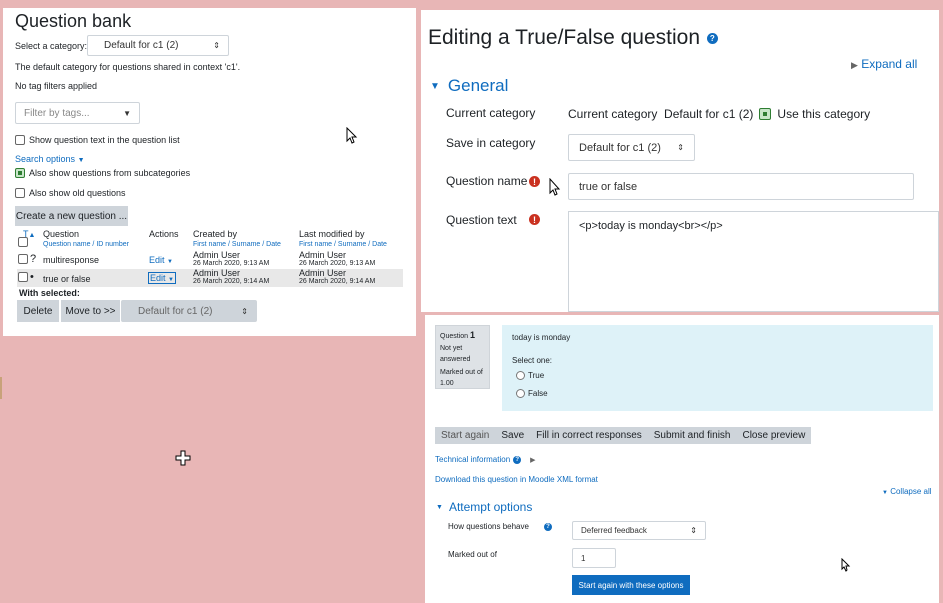 This screenshot has width=943, height=603. I want to click on radio-false, so click(520, 393).